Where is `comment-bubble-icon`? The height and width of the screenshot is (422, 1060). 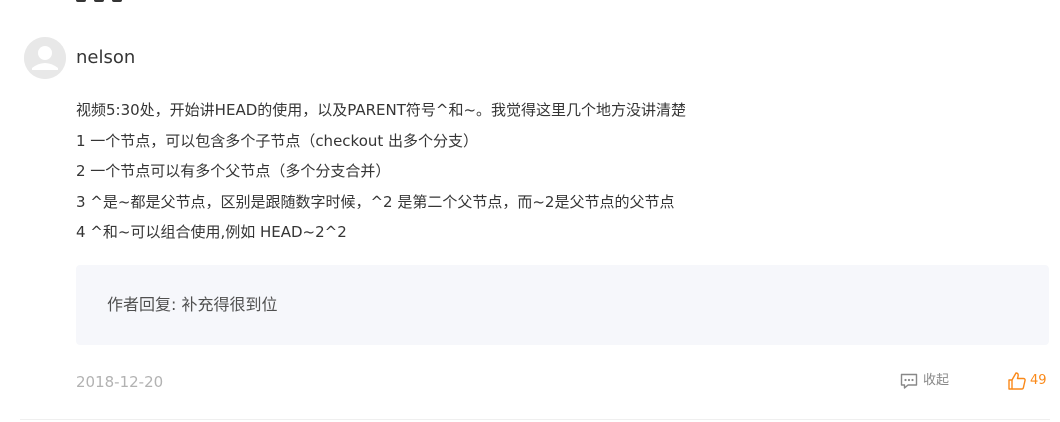
comment-bubble-icon is located at coordinates (909, 381).